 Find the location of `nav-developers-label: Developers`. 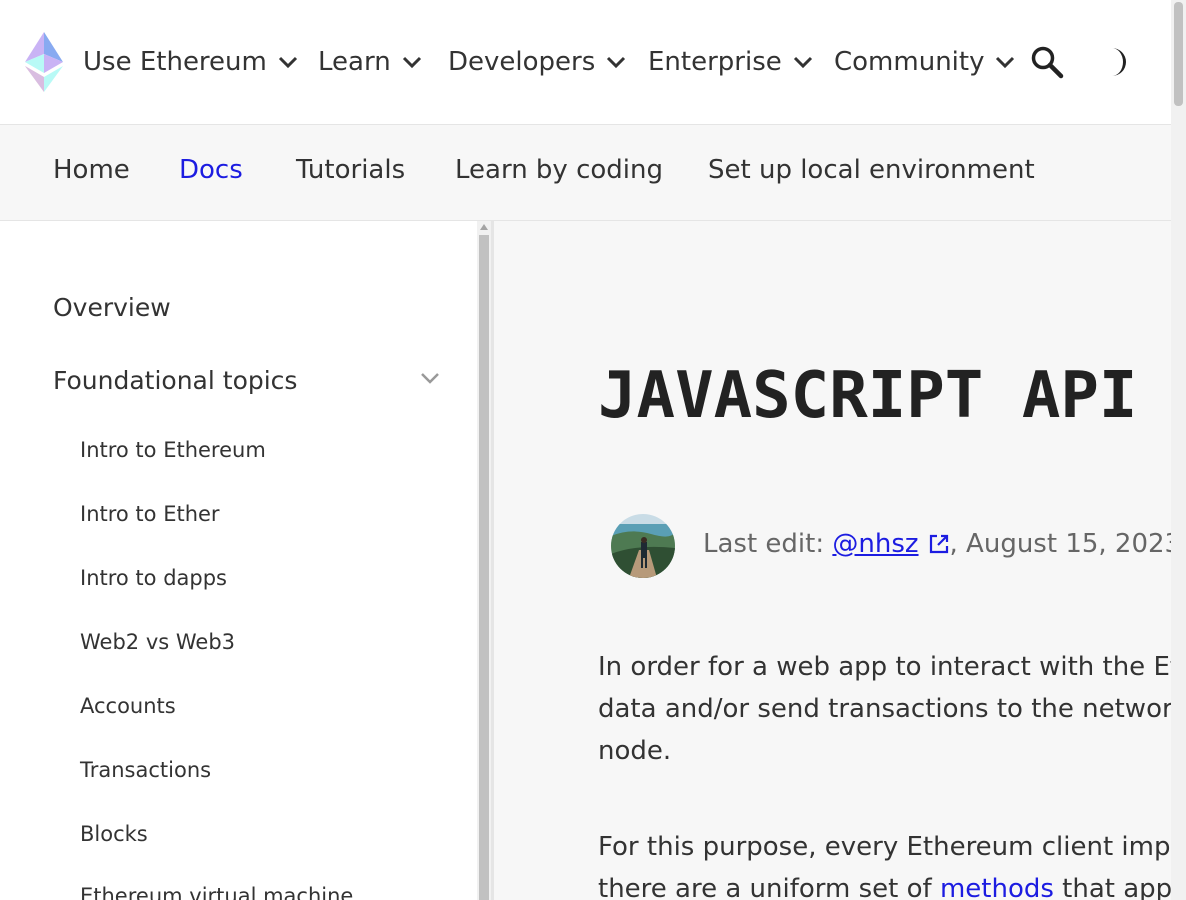

nav-developers-label: Developers is located at coordinates (522, 62).